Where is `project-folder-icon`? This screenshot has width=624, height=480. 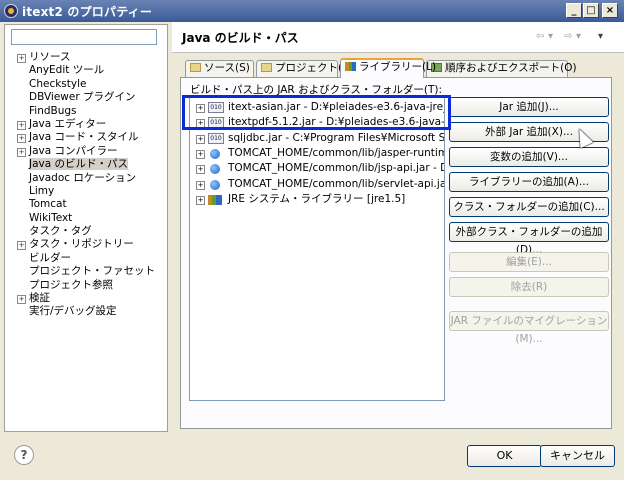
project-folder-icon is located at coordinates (266, 67).